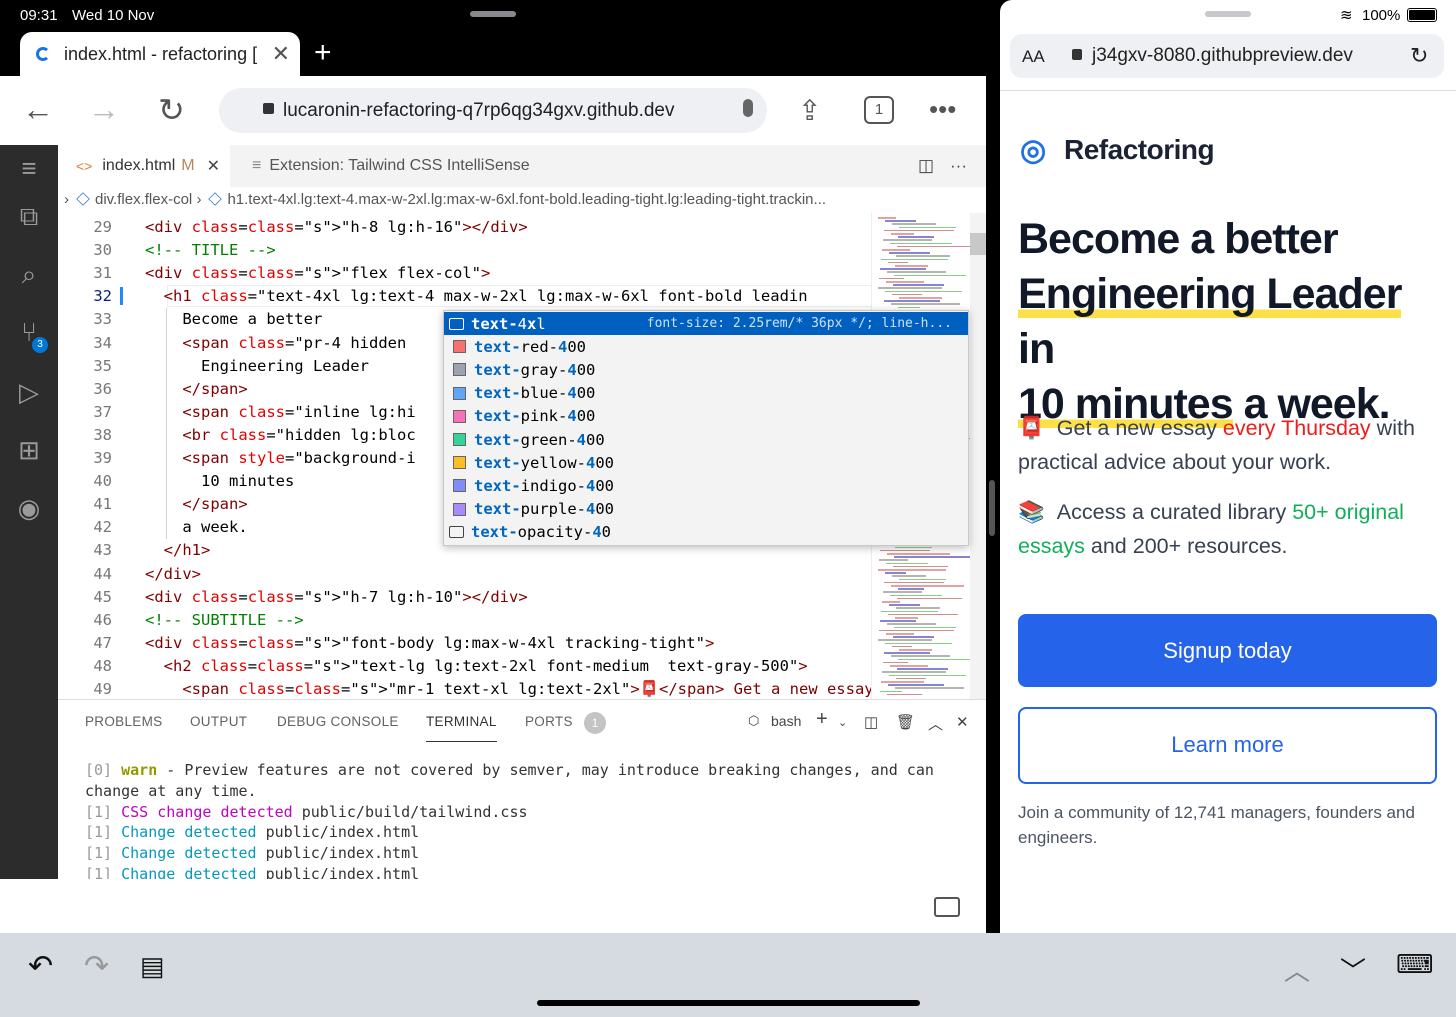  Describe the element at coordinates (160, 54) in the screenshot. I see `browser-tab: index.html - refactoring [ ✕` at that location.